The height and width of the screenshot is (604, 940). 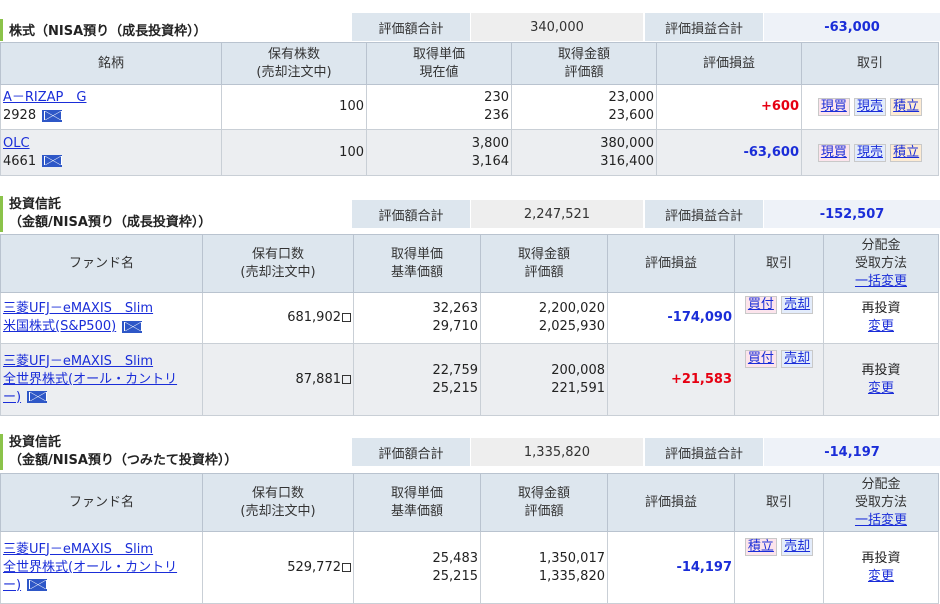 I want to click on fund-cost-amount: 2,200,020, so click(x=571, y=308).